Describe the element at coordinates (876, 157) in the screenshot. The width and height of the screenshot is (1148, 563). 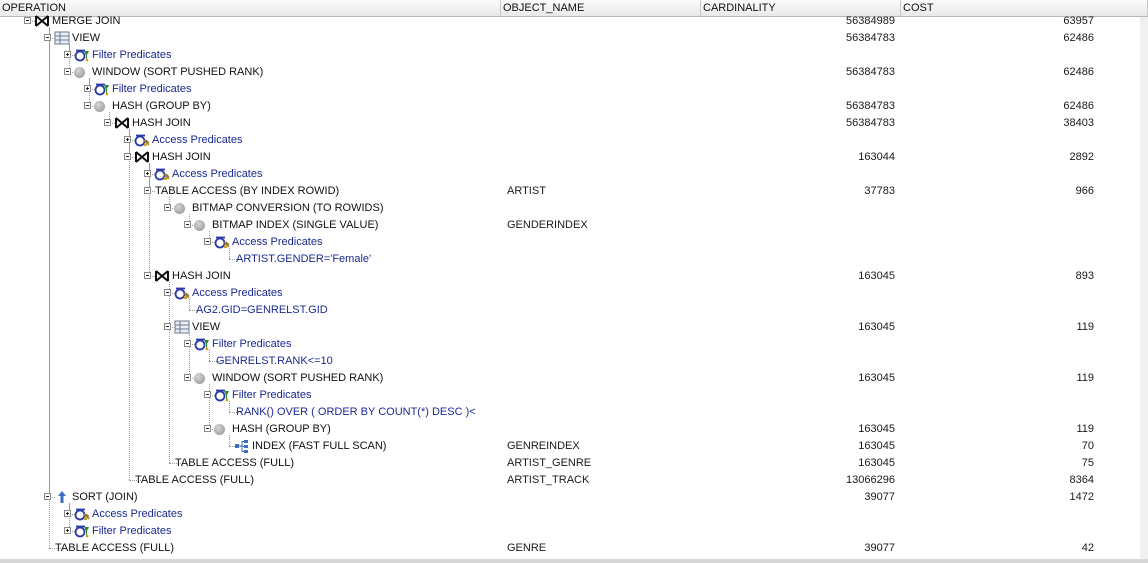
I see `cardinality-value: 163044` at that location.